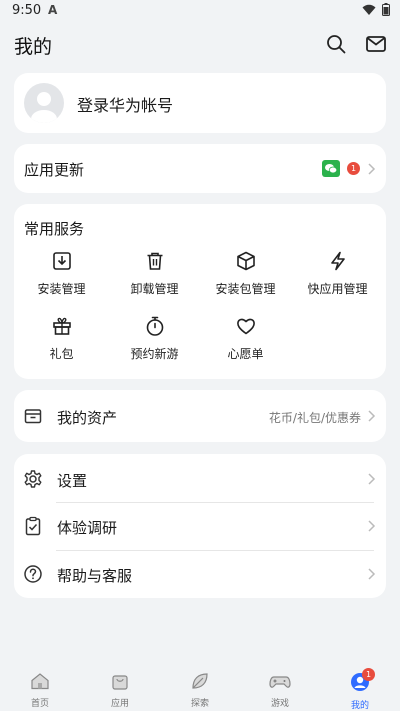 Image resolution: width=400 pixels, height=711 pixels. I want to click on service-label: 卸载管理, so click(154, 289).